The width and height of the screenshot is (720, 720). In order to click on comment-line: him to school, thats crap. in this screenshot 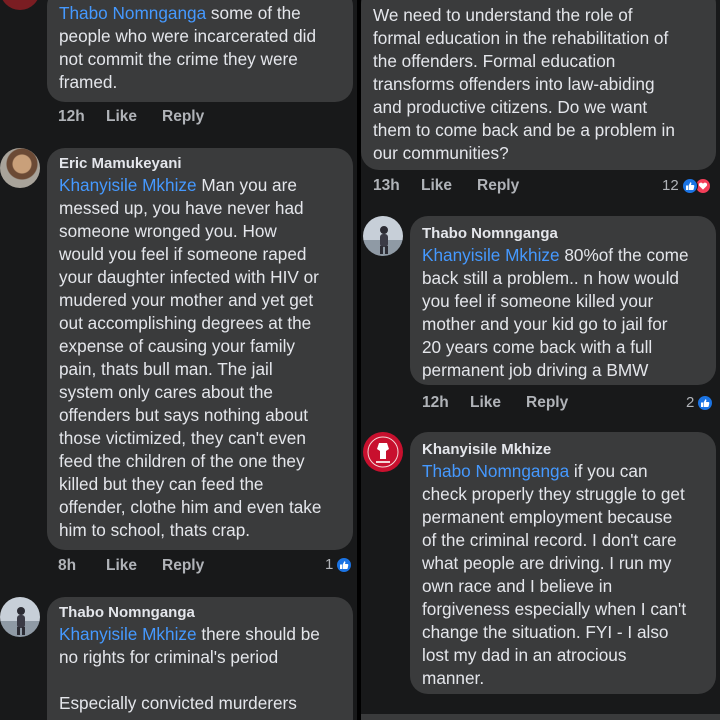, I will do `click(155, 530)`.